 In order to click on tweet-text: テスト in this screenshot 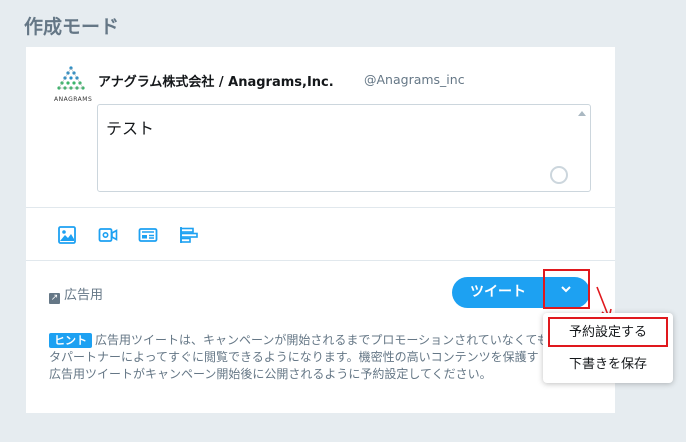, I will do `click(130, 128)`.